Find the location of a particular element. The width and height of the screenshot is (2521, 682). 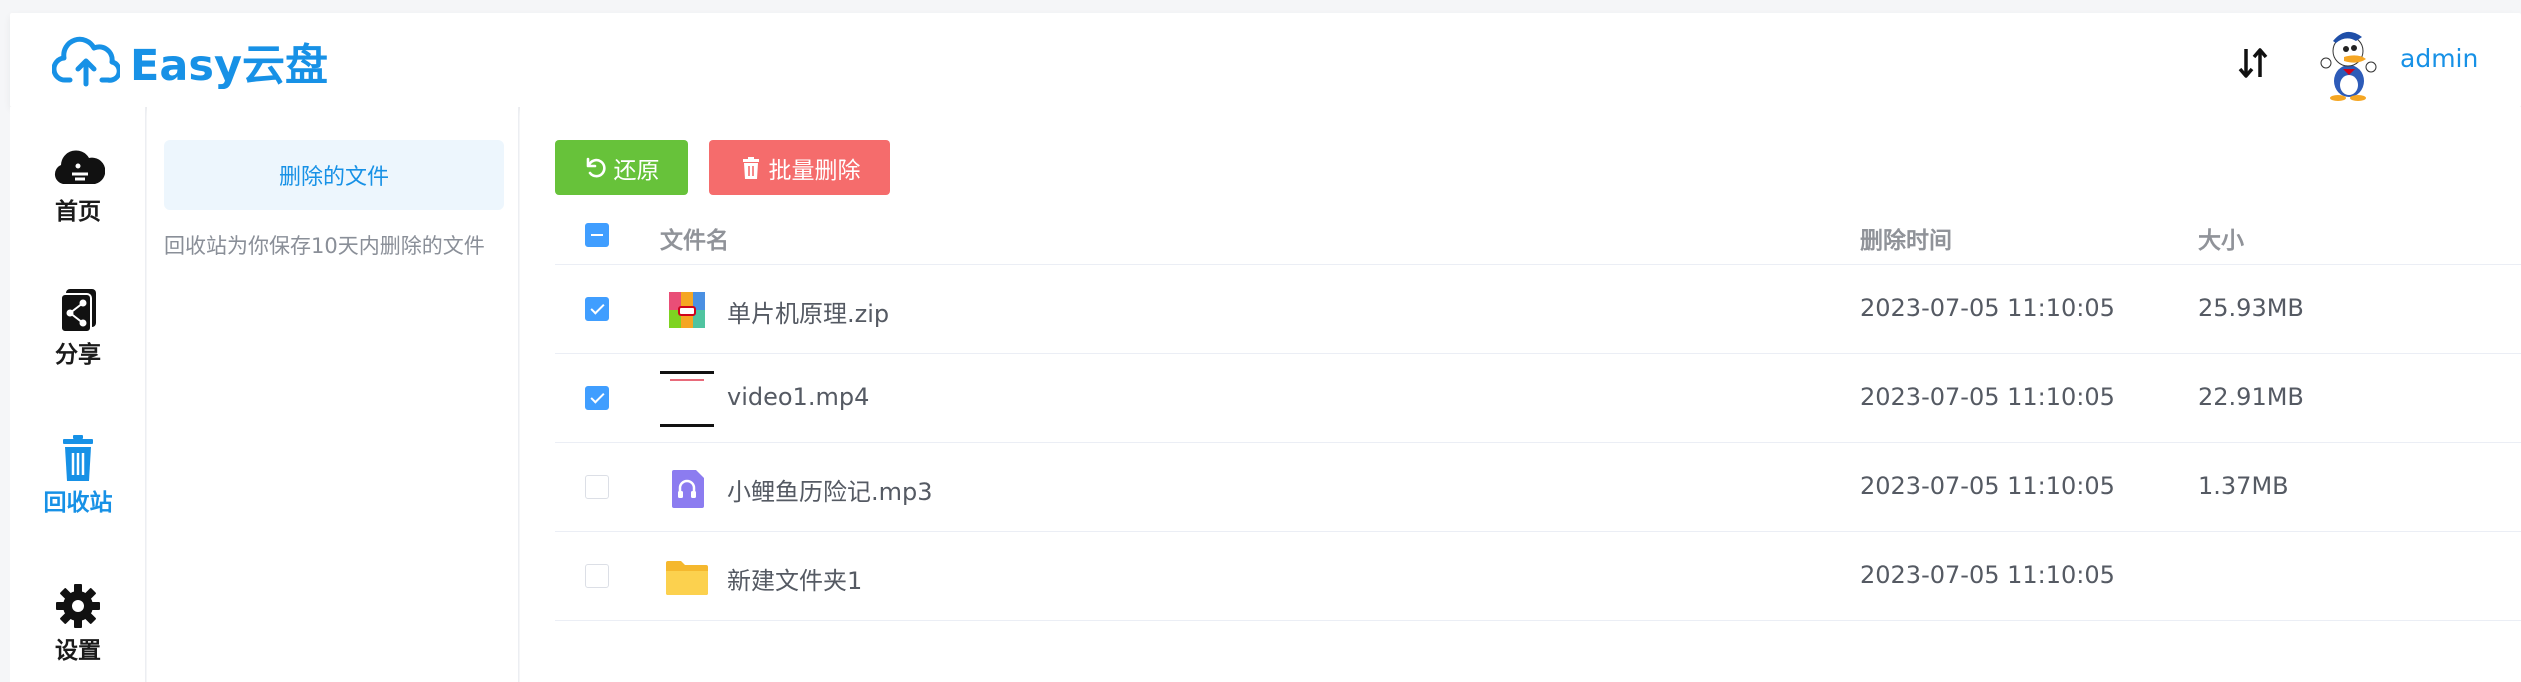

nav-label-settings: 设置 is located at coordinates (78, 651).